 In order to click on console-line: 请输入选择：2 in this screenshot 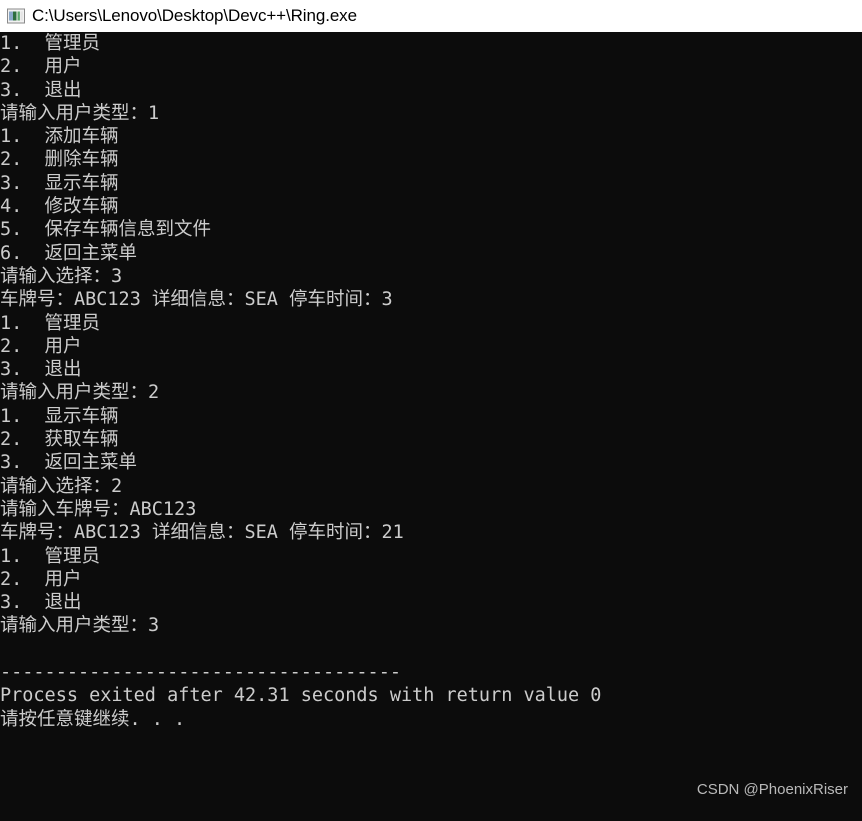, I will do `click(61, 486)`.